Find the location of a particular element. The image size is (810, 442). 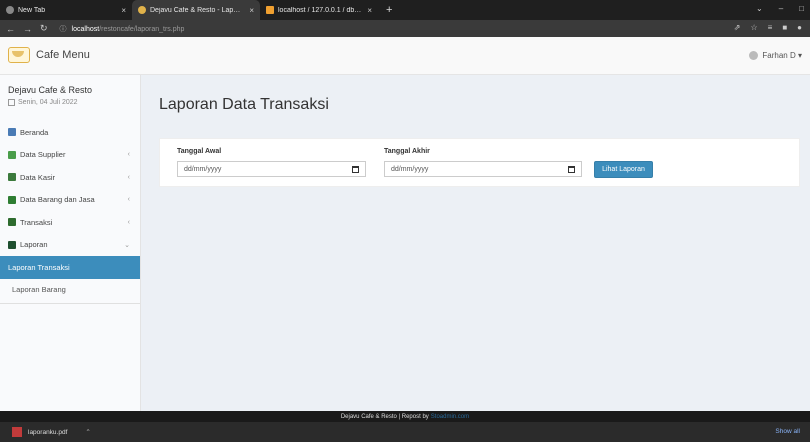

download-file-name: laporanku.pdf is located at coordinates (47, 432).